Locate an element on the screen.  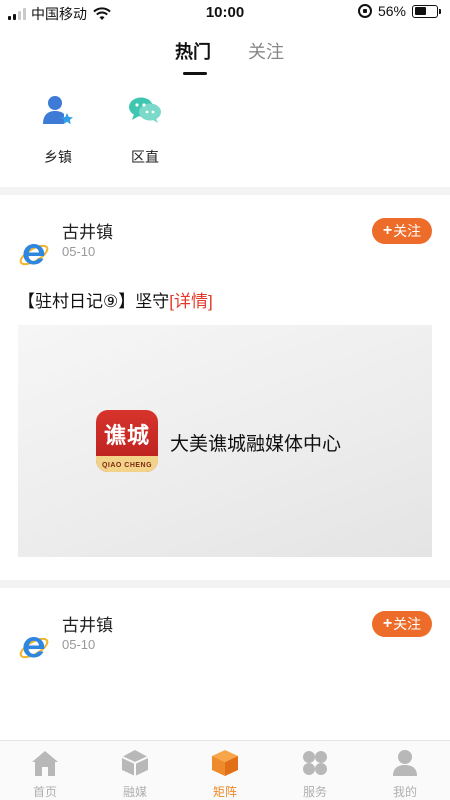
nav-mine: 我的 is located at coordinates (405, 770).